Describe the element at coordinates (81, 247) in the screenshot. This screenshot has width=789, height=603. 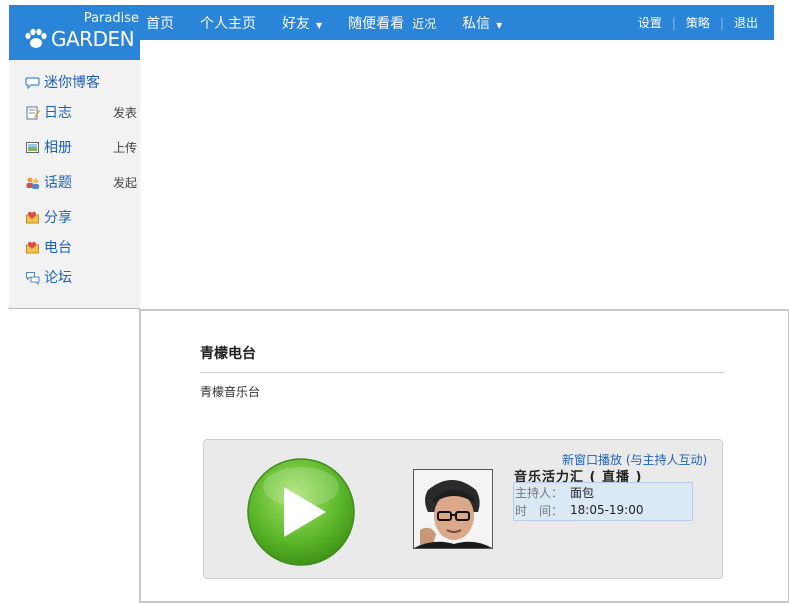
I see `sidebar-item-radio: 电台` at that location.